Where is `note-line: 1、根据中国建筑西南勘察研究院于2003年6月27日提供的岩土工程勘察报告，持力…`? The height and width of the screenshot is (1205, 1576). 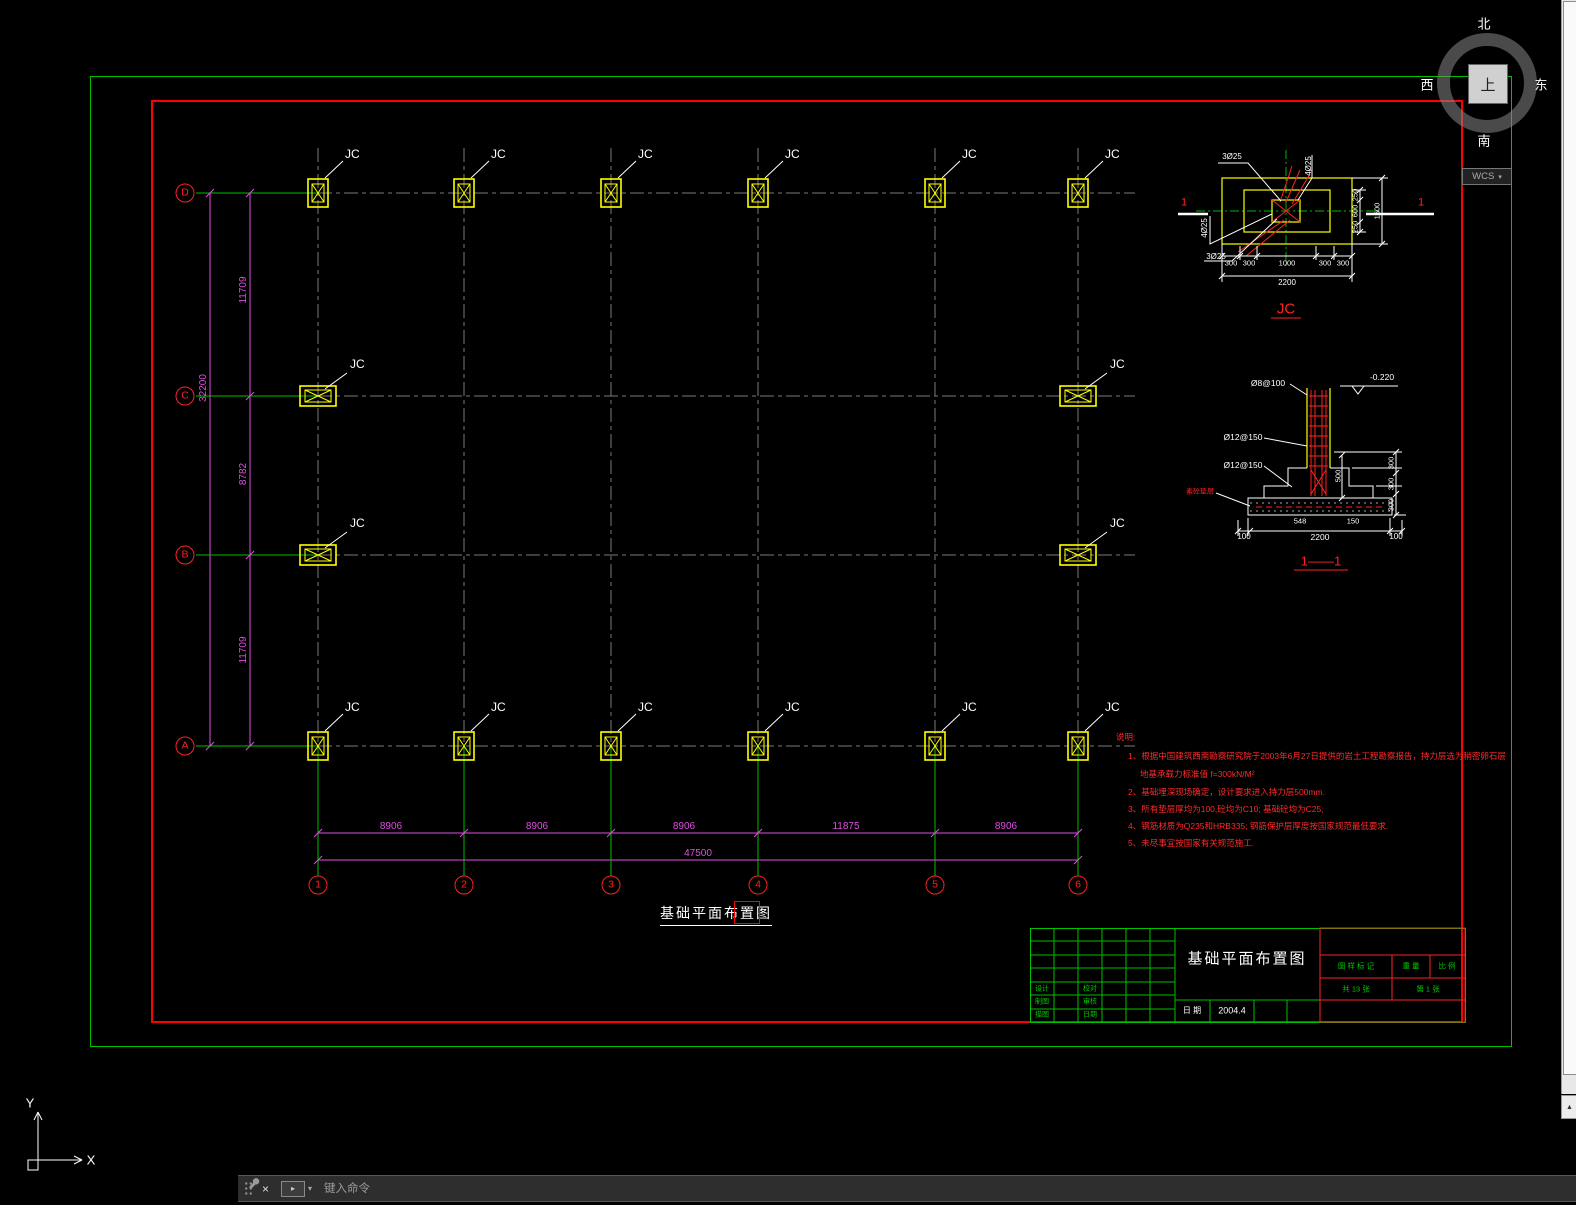 note-line: 1、根据中国建筑西南勘察研究院于2003年6月27日提供的岩土工程勘察报告，持力… is located at coordinates (1317, 756).